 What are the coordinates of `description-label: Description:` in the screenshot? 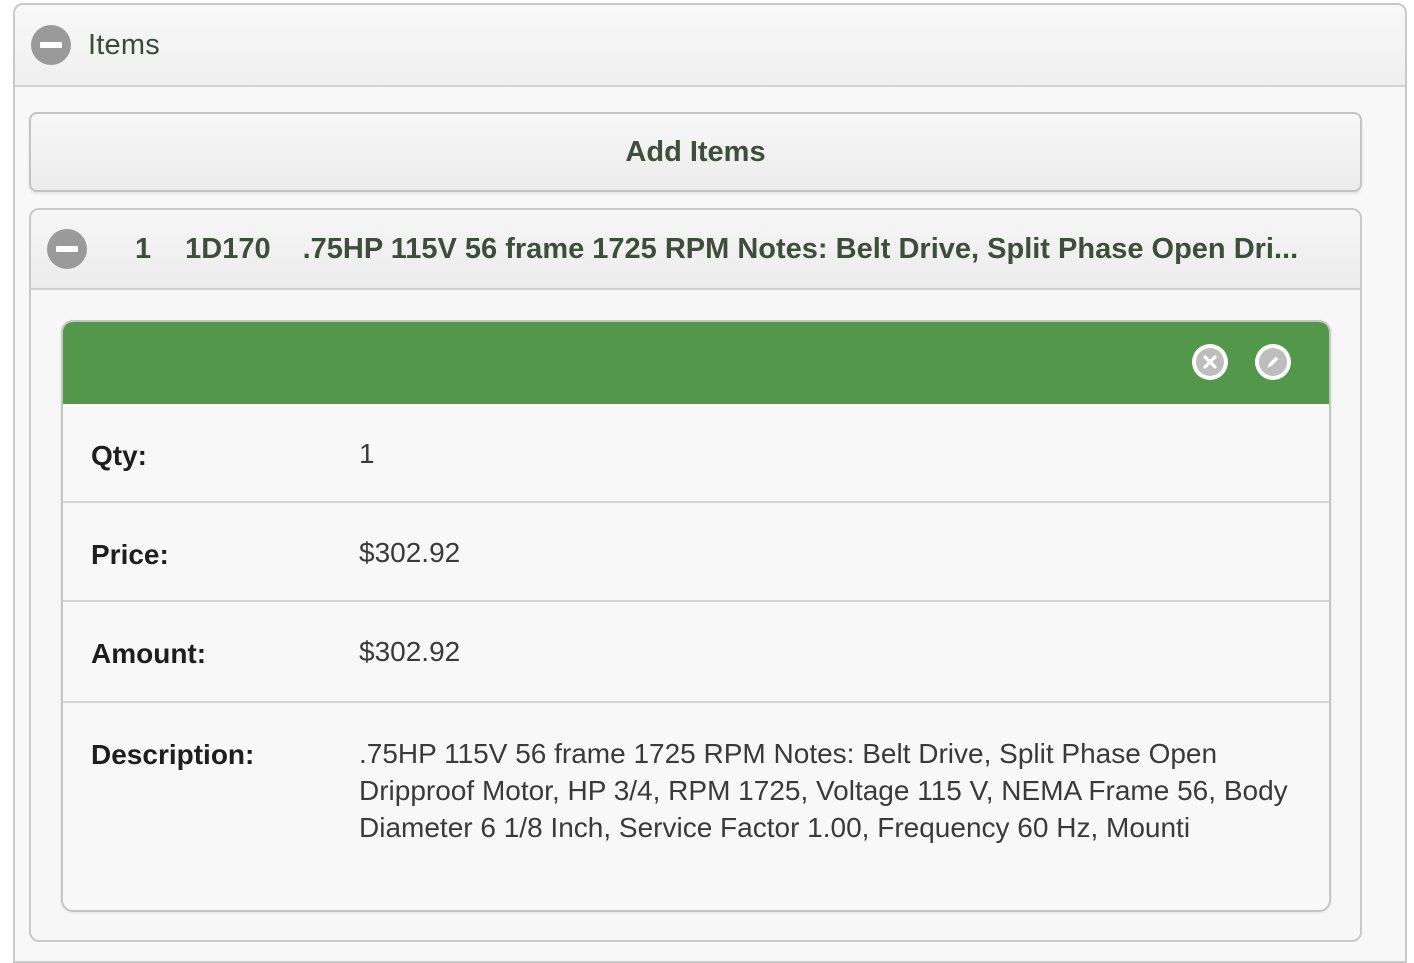 It's located at (173, 754).